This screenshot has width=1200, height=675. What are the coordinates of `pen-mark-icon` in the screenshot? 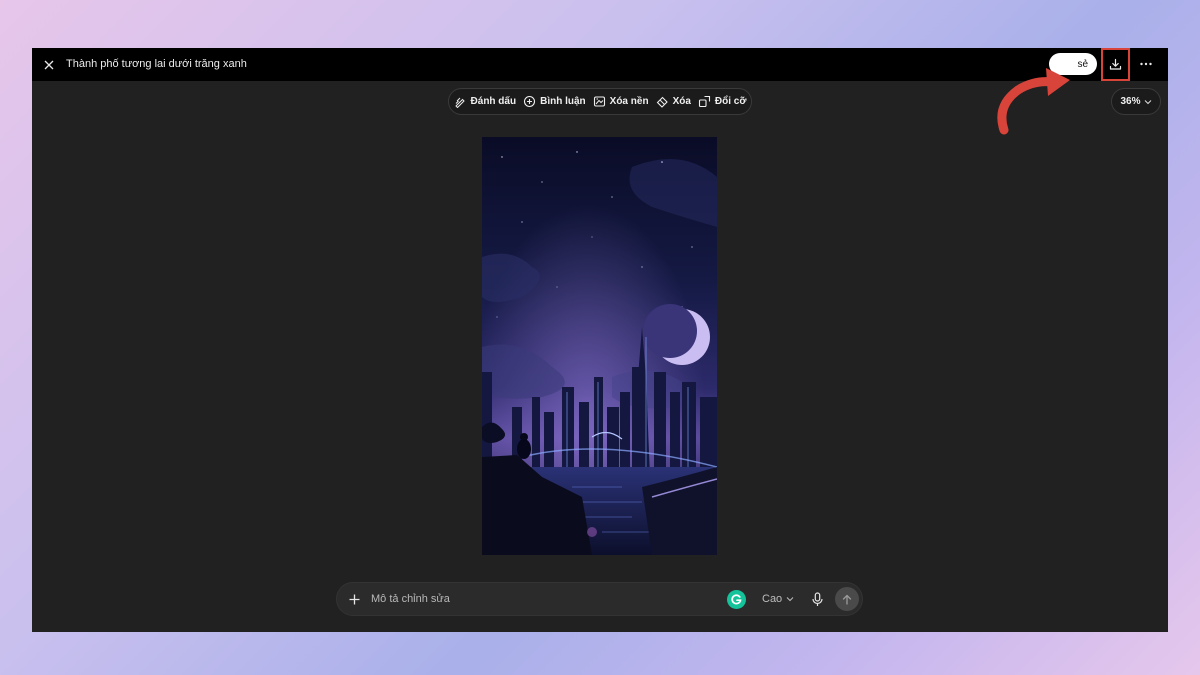 It's located at (459, 102).